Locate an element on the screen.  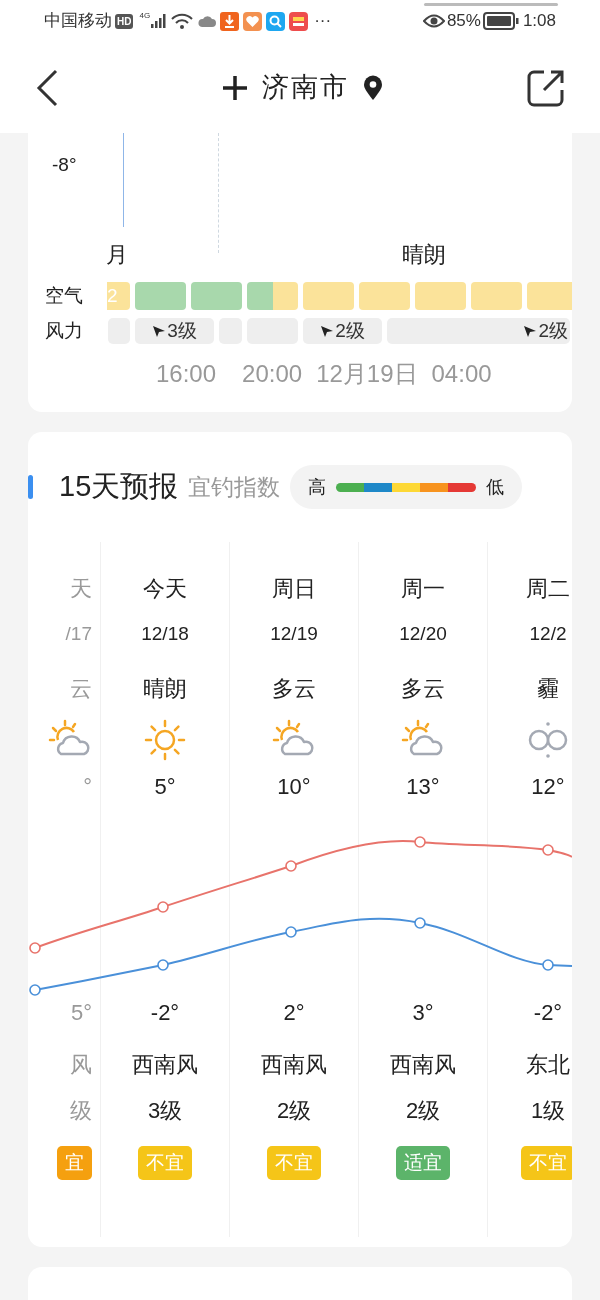
wind-direction: 风 is located at coordinates (81, 1064).